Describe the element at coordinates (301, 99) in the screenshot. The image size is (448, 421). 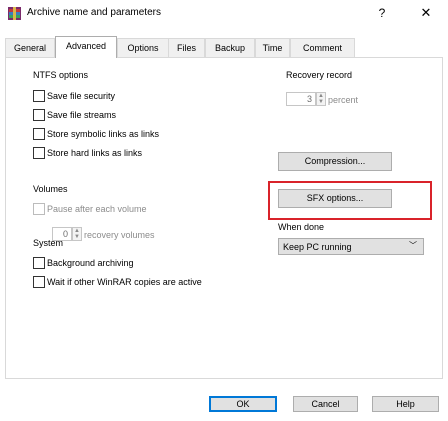
I see `recovery-percent-input: 3` at that location.